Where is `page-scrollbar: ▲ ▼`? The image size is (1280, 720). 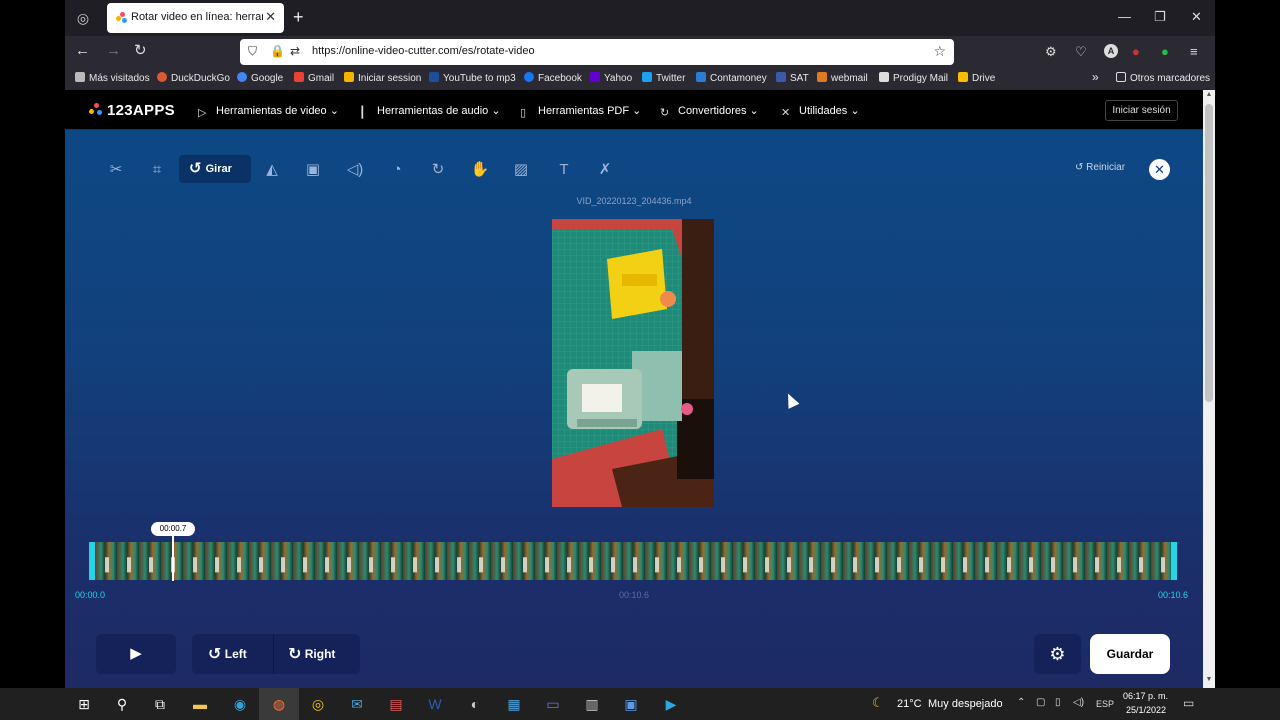 page-scrollbar: ▲ ▼ is located at coordinates (1209, 389).